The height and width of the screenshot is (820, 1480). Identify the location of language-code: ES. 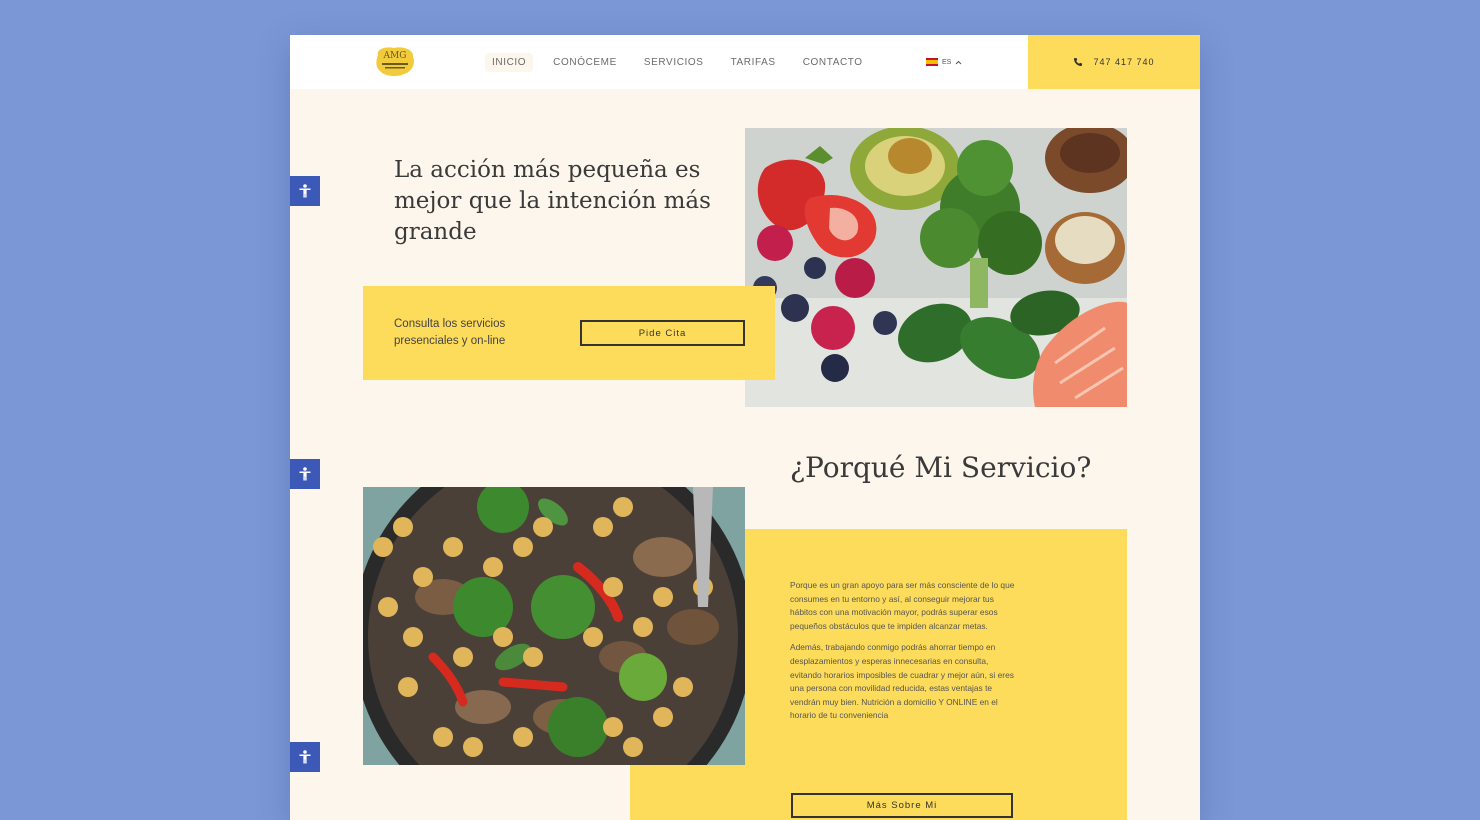
(947, 62).